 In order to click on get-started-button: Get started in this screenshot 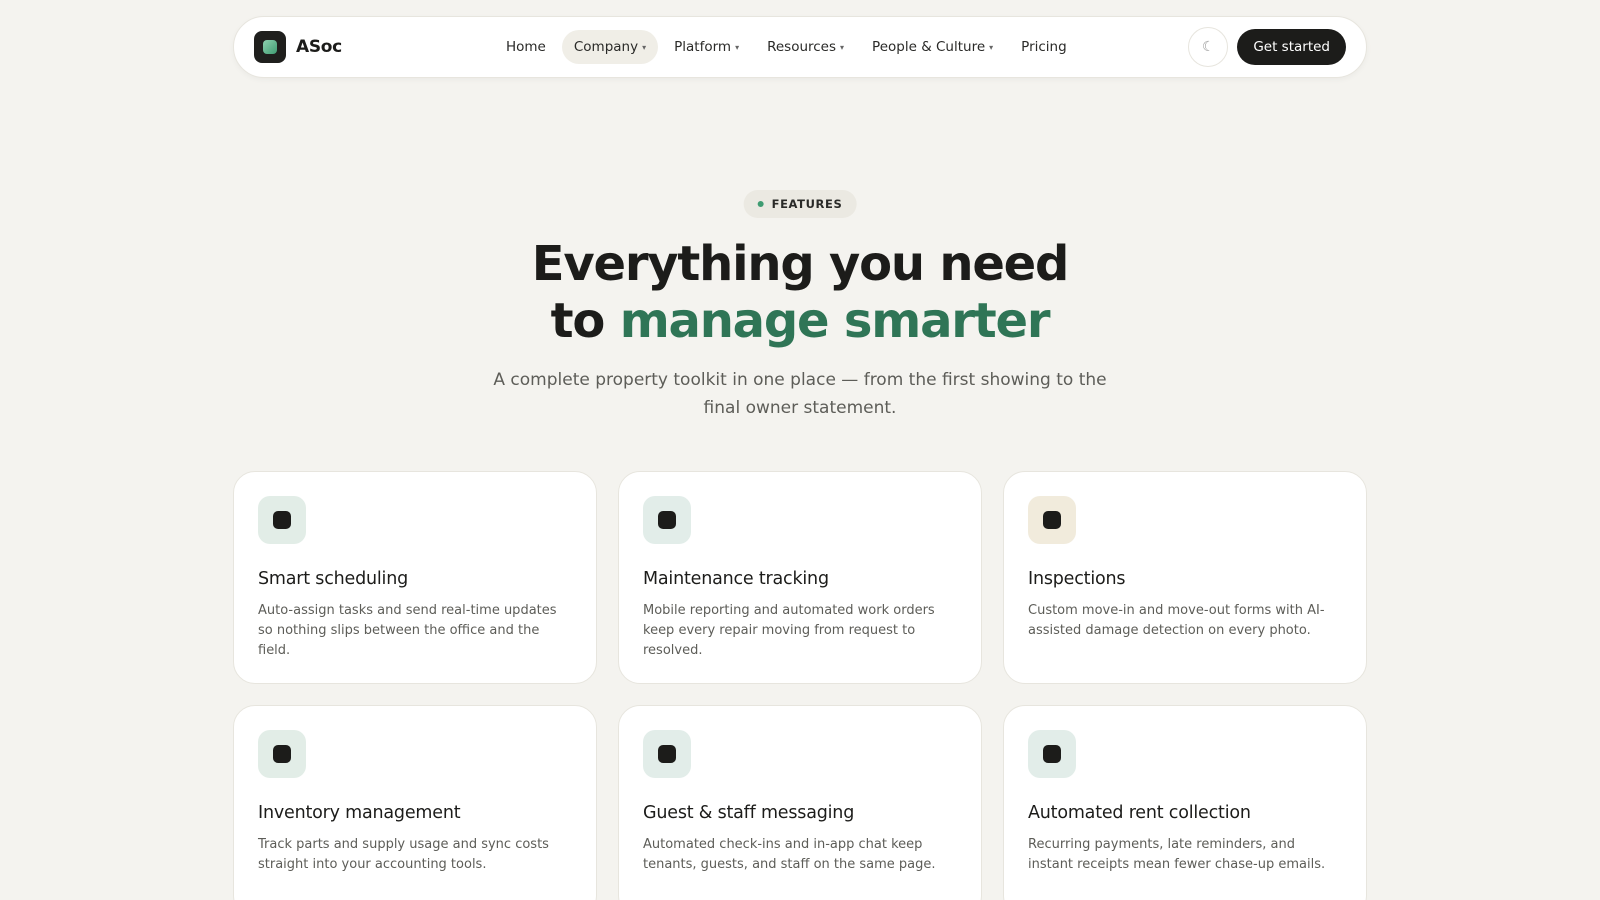, I will do `click(1291, 47)`.